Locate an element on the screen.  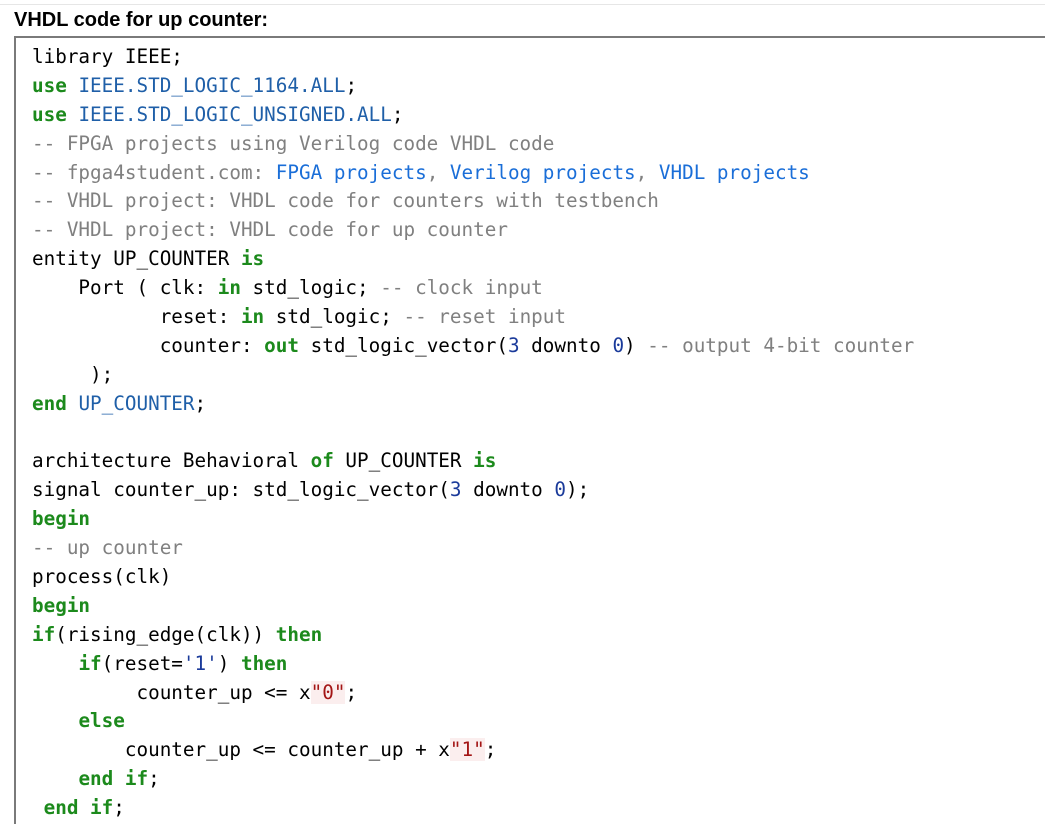
code-line: library IEEE; is located at coordinates (473, 57).